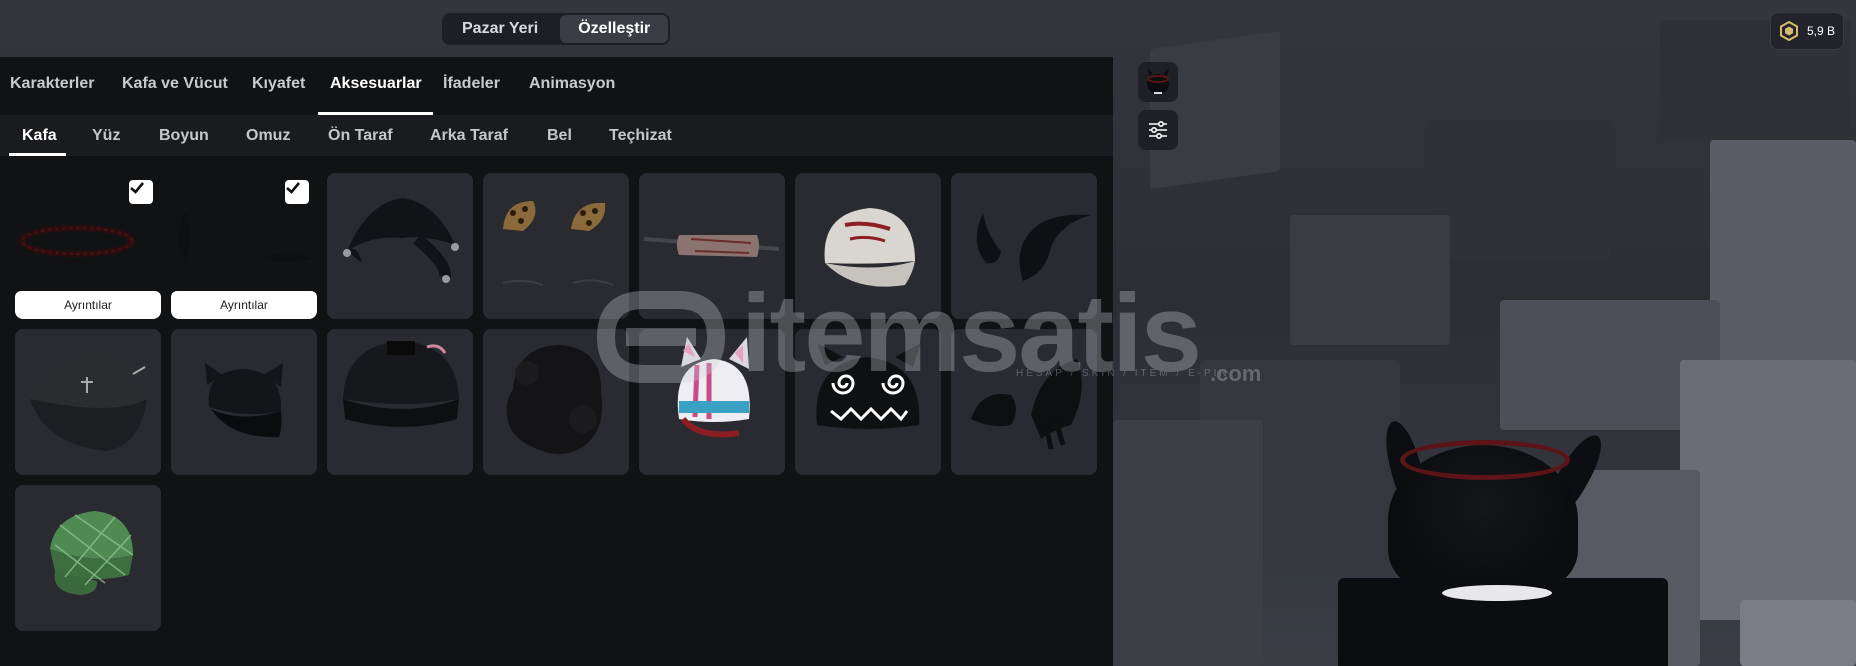 The image size is (1856, 666). Describe the element at coordinates (572, 84) in the screenshot. I see `tab-animations: Animasyon` at that location.